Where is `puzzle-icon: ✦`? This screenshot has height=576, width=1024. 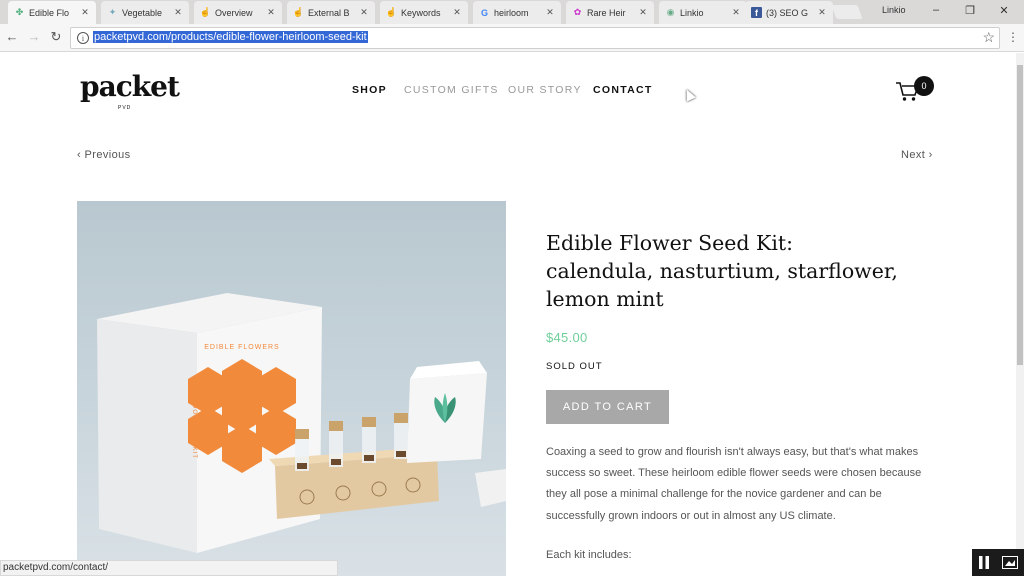
puzzle-icon: ✦ is located at coordinates (112, 12).